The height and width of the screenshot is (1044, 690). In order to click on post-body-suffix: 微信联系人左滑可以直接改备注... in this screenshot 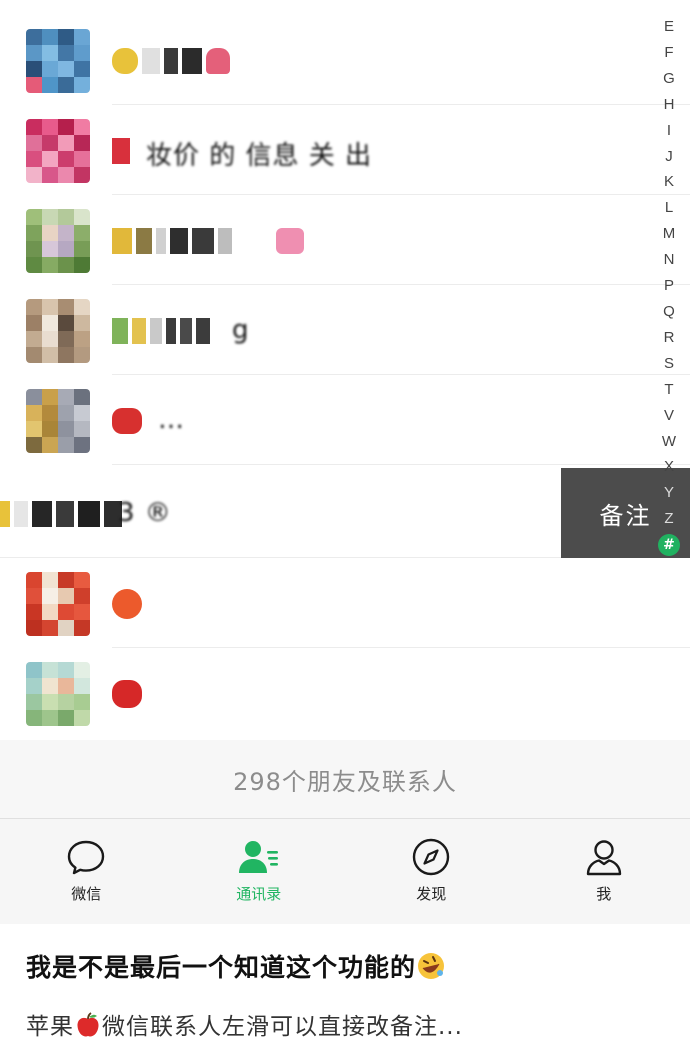, I will do `click(282, 1027)`.